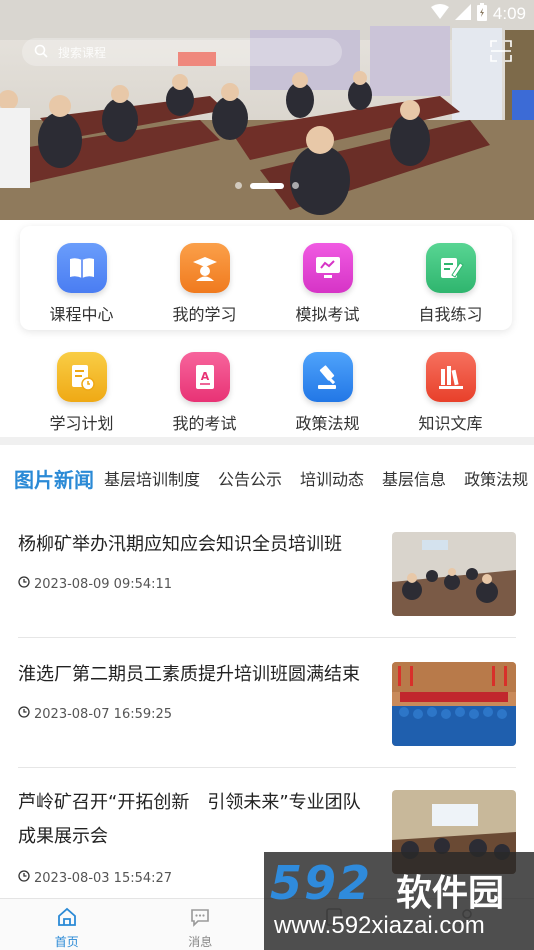  I want to click on news-time: 2023-08-09 09:54:11, so click(95, 584).